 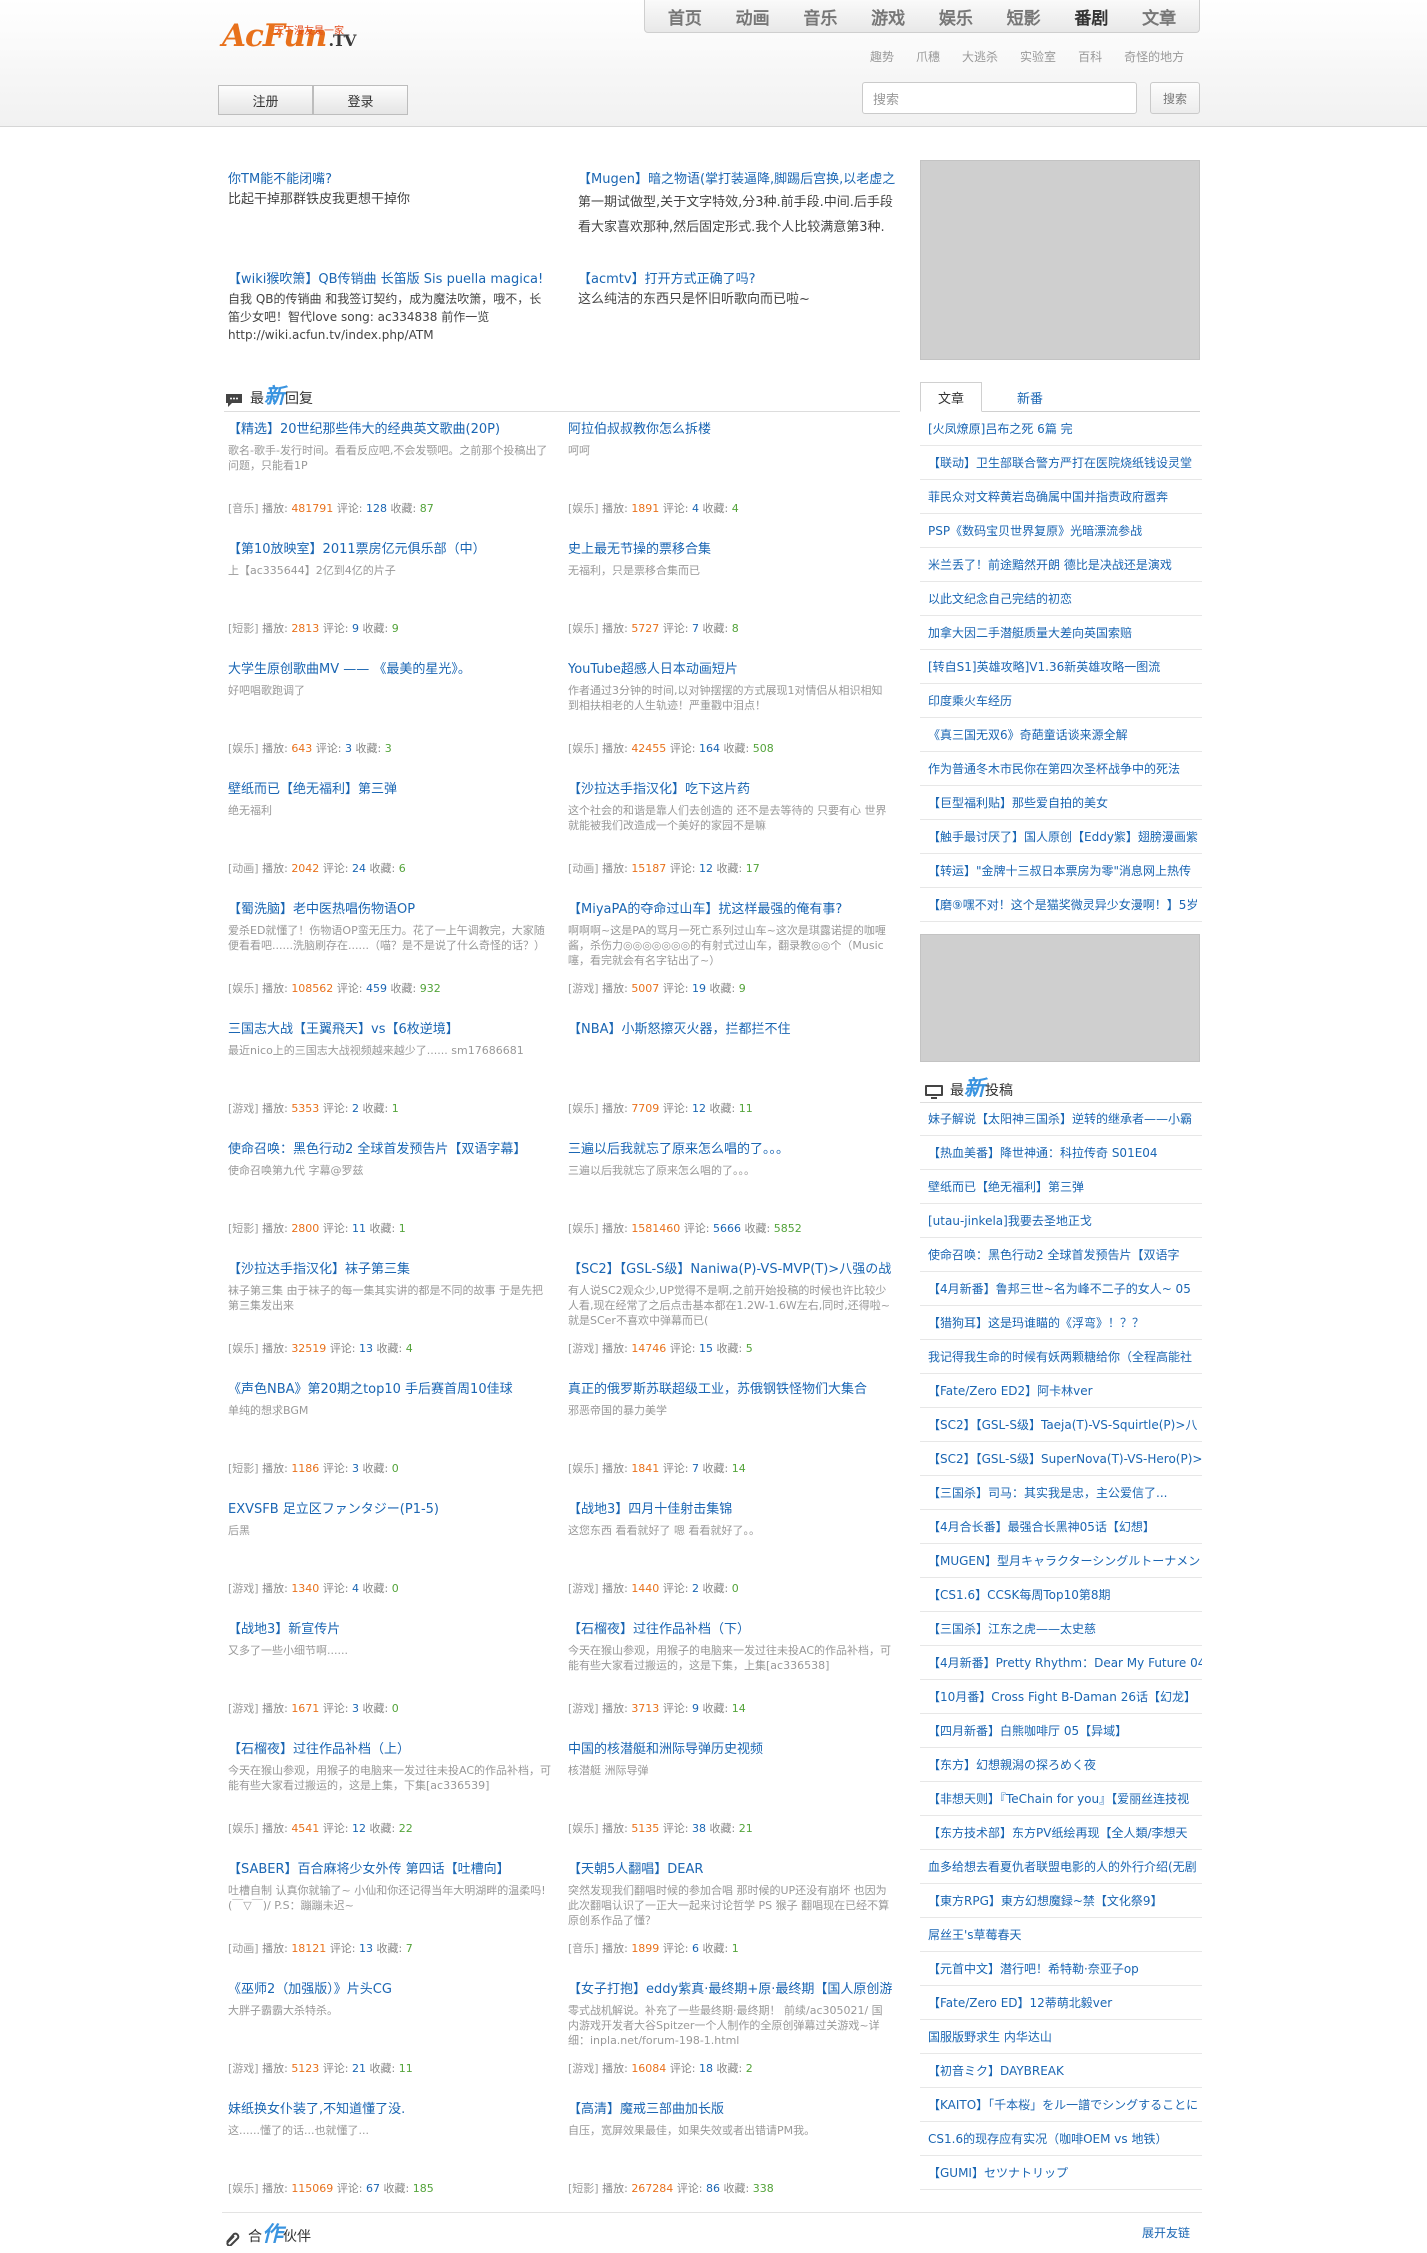 What do you see at coordinates (956, 16) in the screenshot?
I see `nav-item: 娱乐` at bounding box center [956, 16].